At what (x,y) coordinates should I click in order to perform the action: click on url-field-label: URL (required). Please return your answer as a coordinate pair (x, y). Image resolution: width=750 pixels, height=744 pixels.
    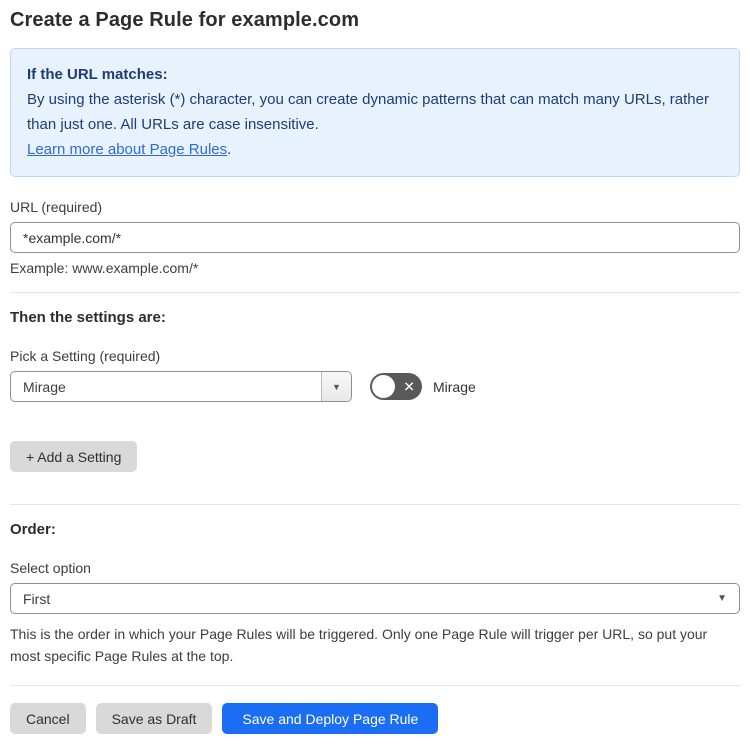
    Looking at the image, I should click on (56, 207).